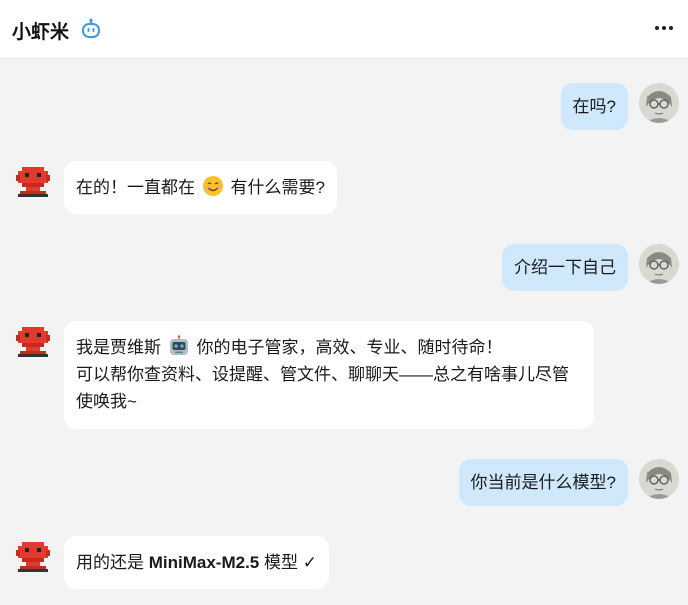  I want to click on model-name: MiniMax-M2.5, so click(204, 562).